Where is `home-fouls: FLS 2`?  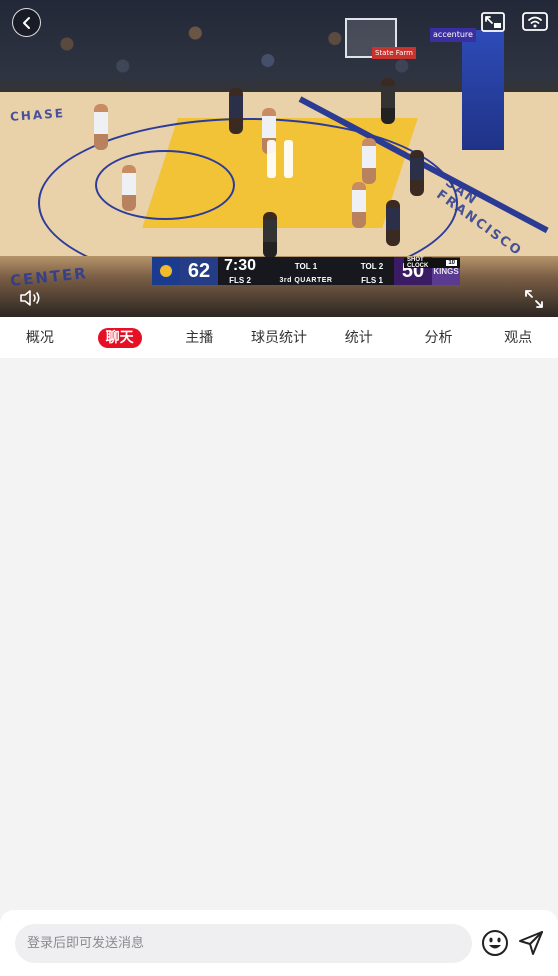 home-fouls: FLS 2 is located at coordinates (240, 280).